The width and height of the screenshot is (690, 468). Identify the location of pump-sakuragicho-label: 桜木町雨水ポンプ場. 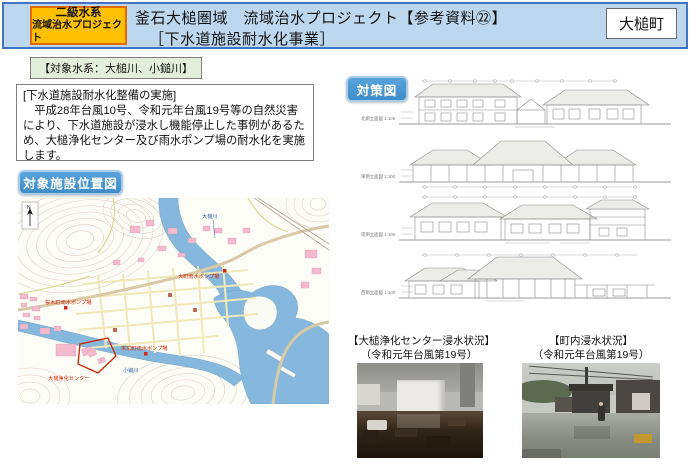
(68, 302).